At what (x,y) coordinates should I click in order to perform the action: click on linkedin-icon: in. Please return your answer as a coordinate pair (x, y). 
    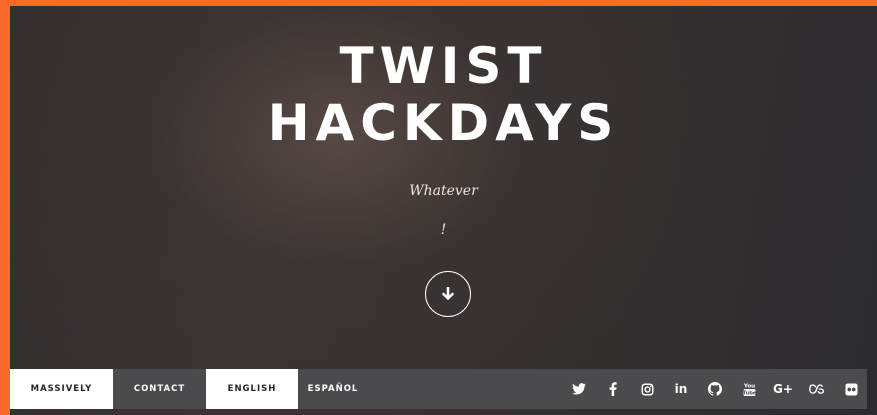
    Looking at the image, I should click on (681, 389).